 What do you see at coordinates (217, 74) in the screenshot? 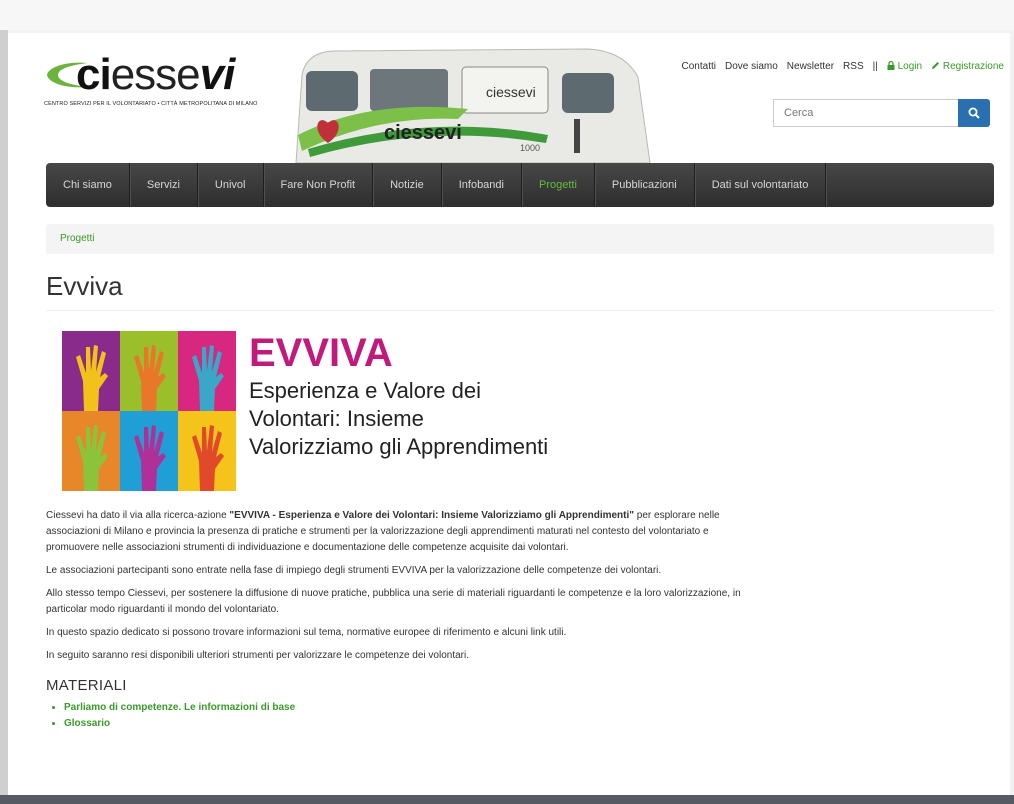
I see `logo-part-vi: vi` at bounding box center [217, 74].